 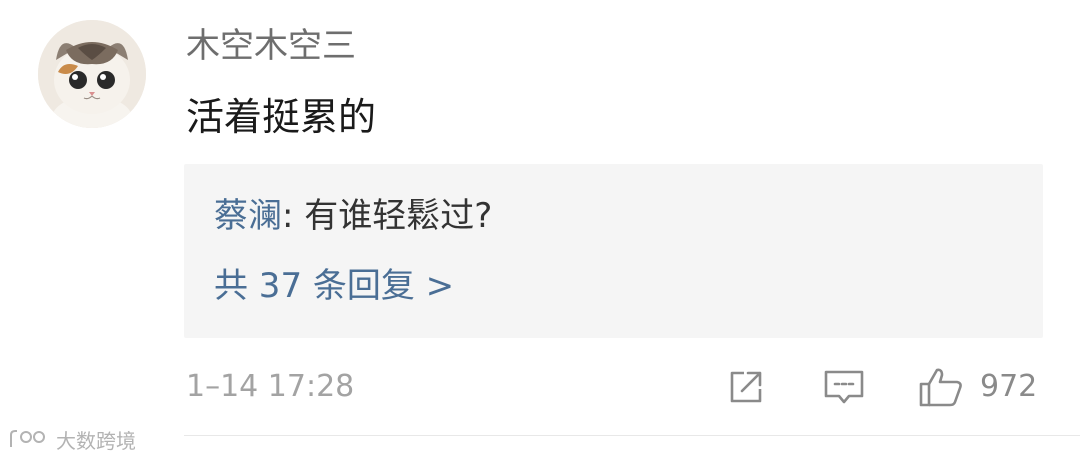 What do you see at coordinates (248, 216) in the screenshot?
I see `reply-author: 蔡澜` at bounding box center [248, 216].